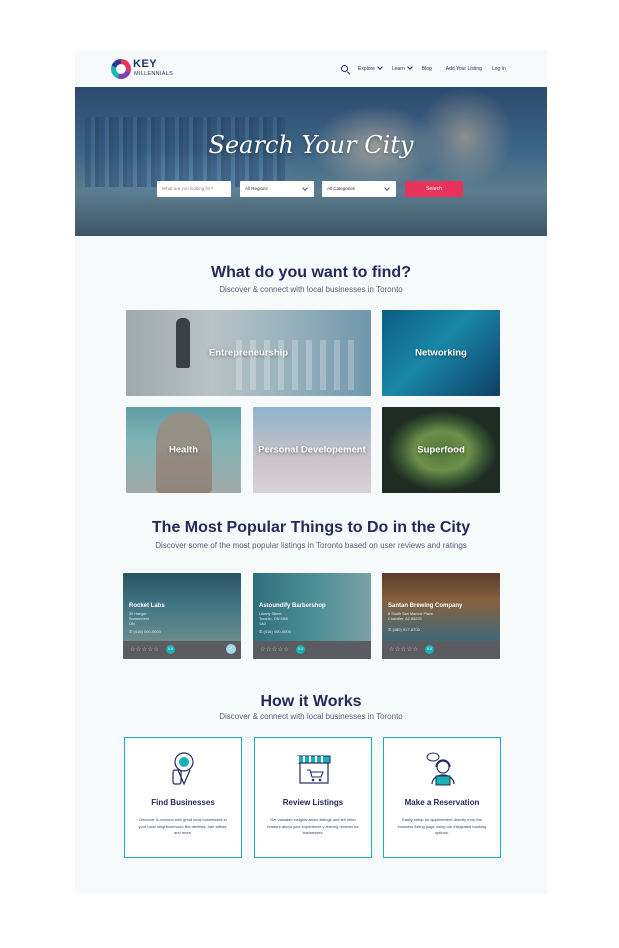 The image size is (619, 948). I want to click on logo-text: KEY, so click(145, 64).